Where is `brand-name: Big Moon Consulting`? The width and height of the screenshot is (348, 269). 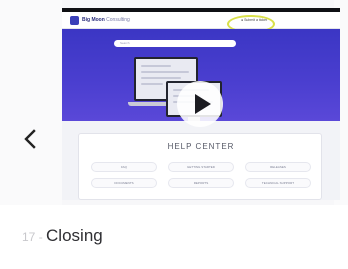 brand-name: Big Moon Consulting is located at coordinates (106, 20).